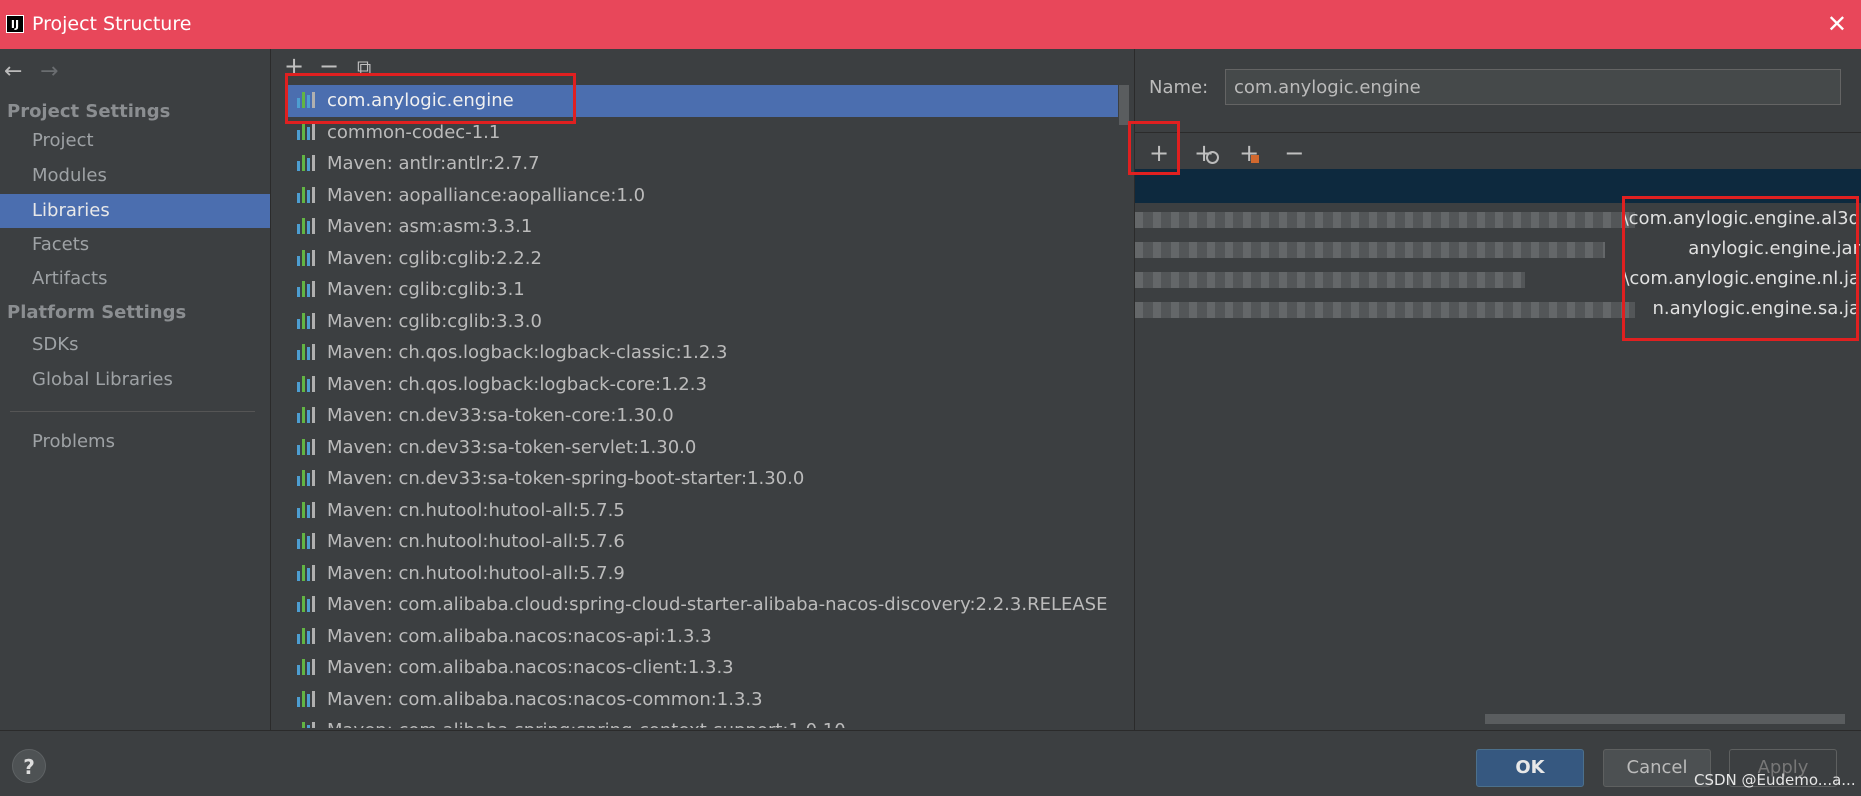 The width and height of the screenshot is (1861, 796). What do you see at coordinates (701, 322) in the screenshot?
I see `library-item: Maven: cglib:cglib:3.3.0` at bounding box center [701, 322].